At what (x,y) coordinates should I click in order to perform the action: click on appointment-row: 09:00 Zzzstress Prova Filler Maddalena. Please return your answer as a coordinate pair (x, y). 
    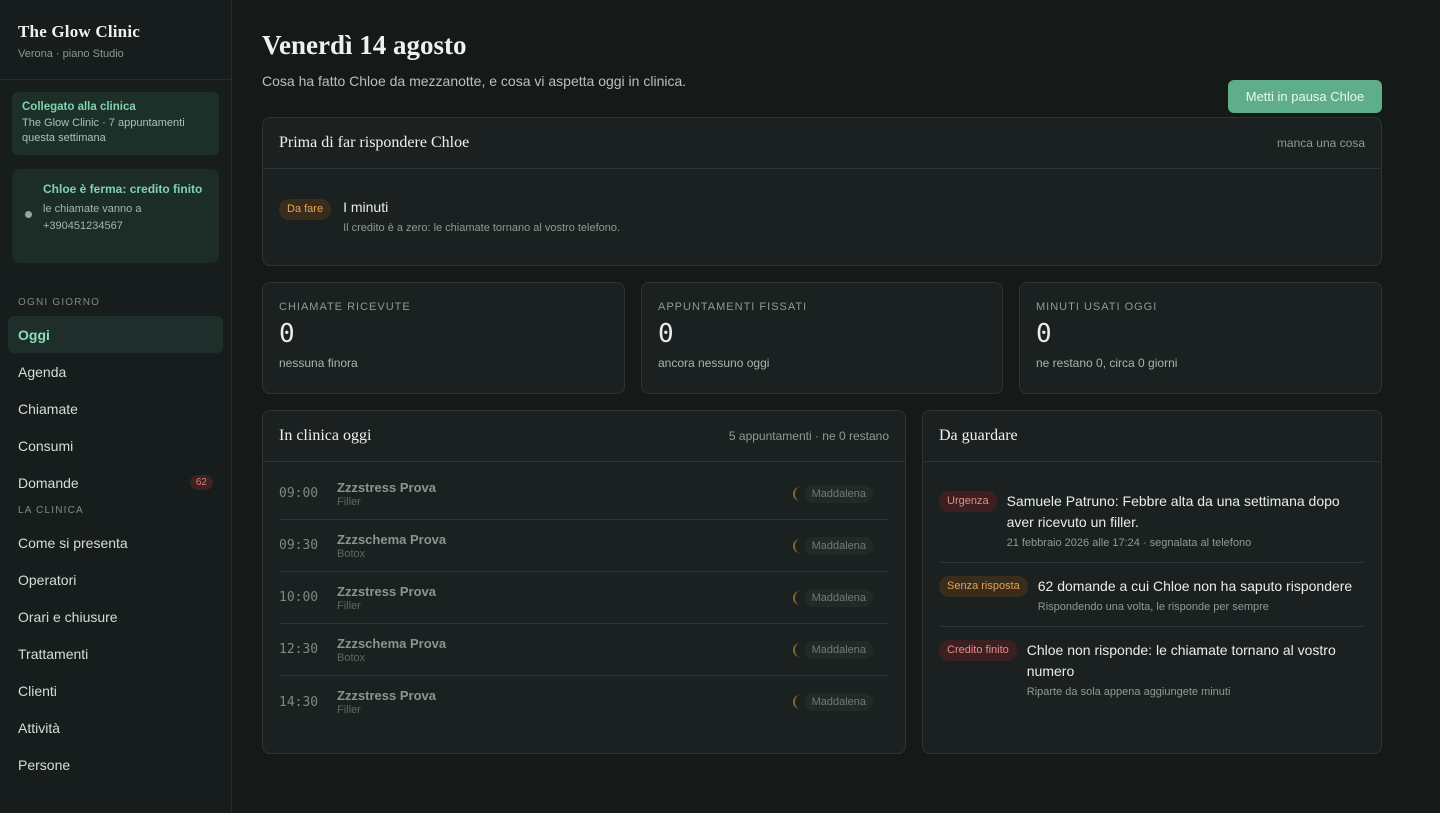
    Looking at the image, I should click on (584, 494).